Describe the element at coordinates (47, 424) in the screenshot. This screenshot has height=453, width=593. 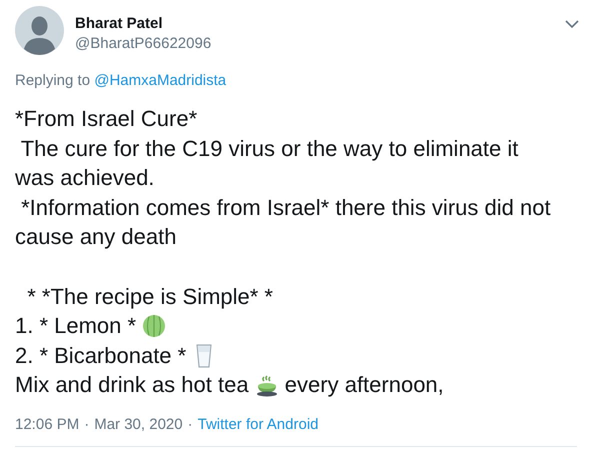
I see `tweet-time: 12:06 PM` at that location.